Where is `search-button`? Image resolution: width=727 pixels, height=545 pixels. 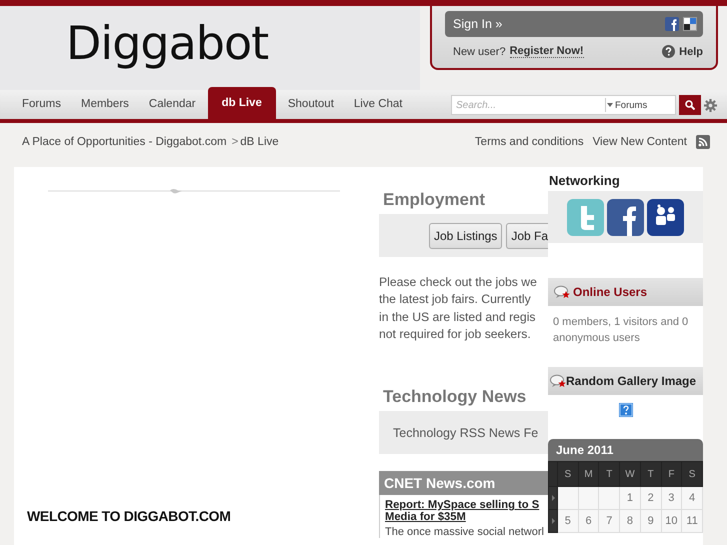 search-button is located at coordinates (690, 105).